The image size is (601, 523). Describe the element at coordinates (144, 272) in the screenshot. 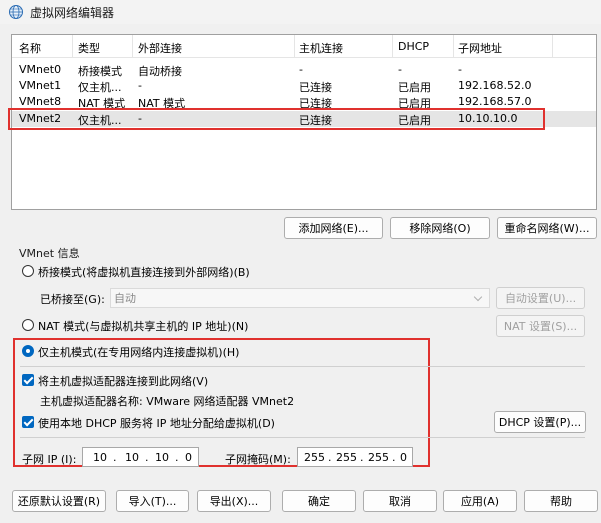

I see `bridged-mode-label: 桥接模式(将虚拟机直接连接到外部网络)(B)` at that location.